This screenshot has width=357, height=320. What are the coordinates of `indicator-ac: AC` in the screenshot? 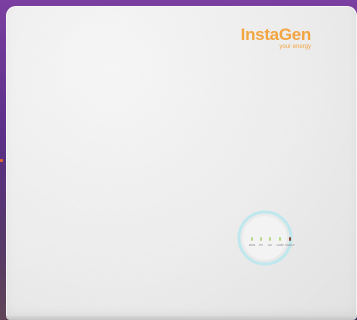 It's located at (270, 242).